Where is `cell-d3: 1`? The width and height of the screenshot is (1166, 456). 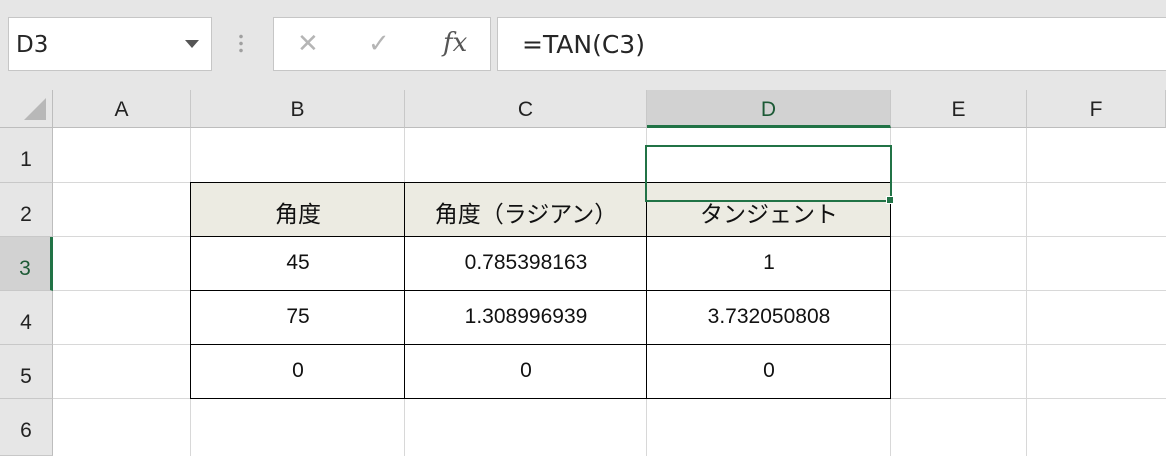 cell-d3: 1 is located at coordinates (769, 264).